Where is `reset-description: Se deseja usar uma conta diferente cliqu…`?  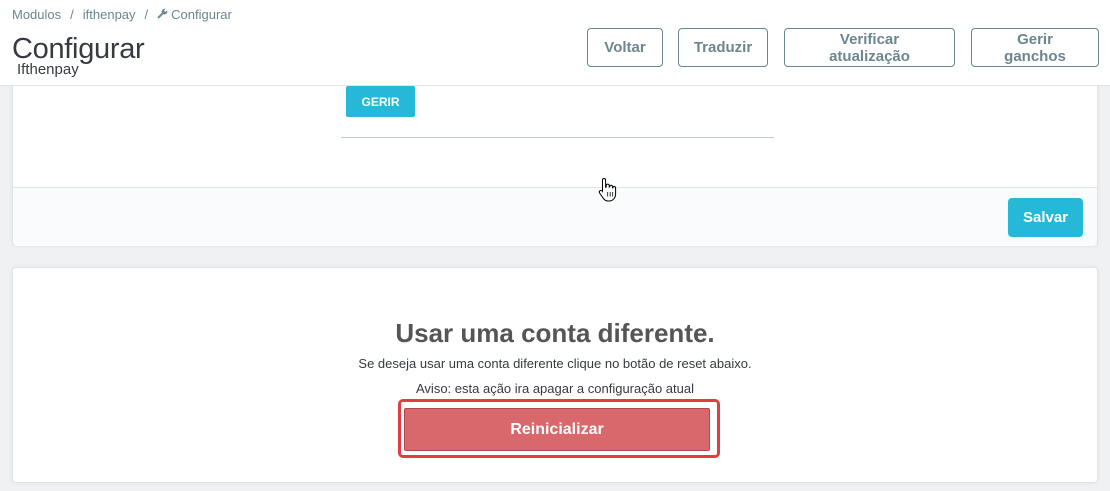 reset-description: Se deseja usar uma conta diferente cliqu… is located at coordinates (555, 363).